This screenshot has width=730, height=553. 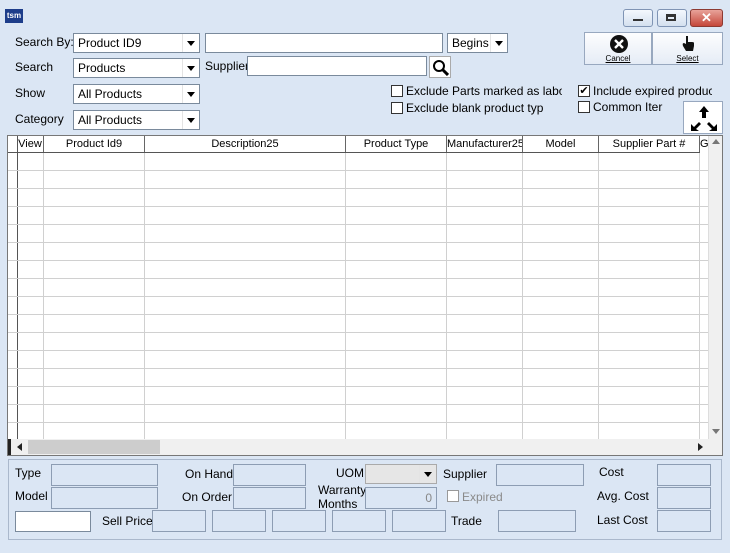 I want to click on search-query-input, so click(x=324, y=43).